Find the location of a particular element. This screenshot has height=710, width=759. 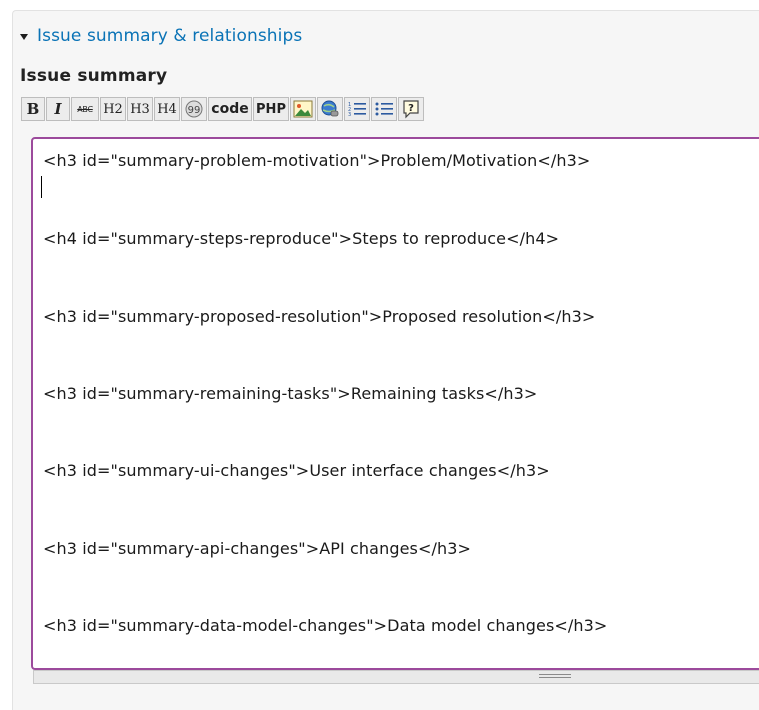

fieldset-legend: Issue summary & relationships is located at coordinates (169, 36).